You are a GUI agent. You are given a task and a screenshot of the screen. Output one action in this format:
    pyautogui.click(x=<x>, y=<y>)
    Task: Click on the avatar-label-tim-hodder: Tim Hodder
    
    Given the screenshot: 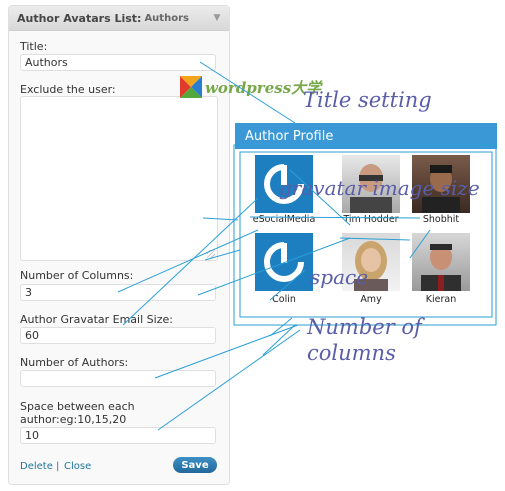 What is the action you would take?
    pyautogui.click(x=371, y=219)
    